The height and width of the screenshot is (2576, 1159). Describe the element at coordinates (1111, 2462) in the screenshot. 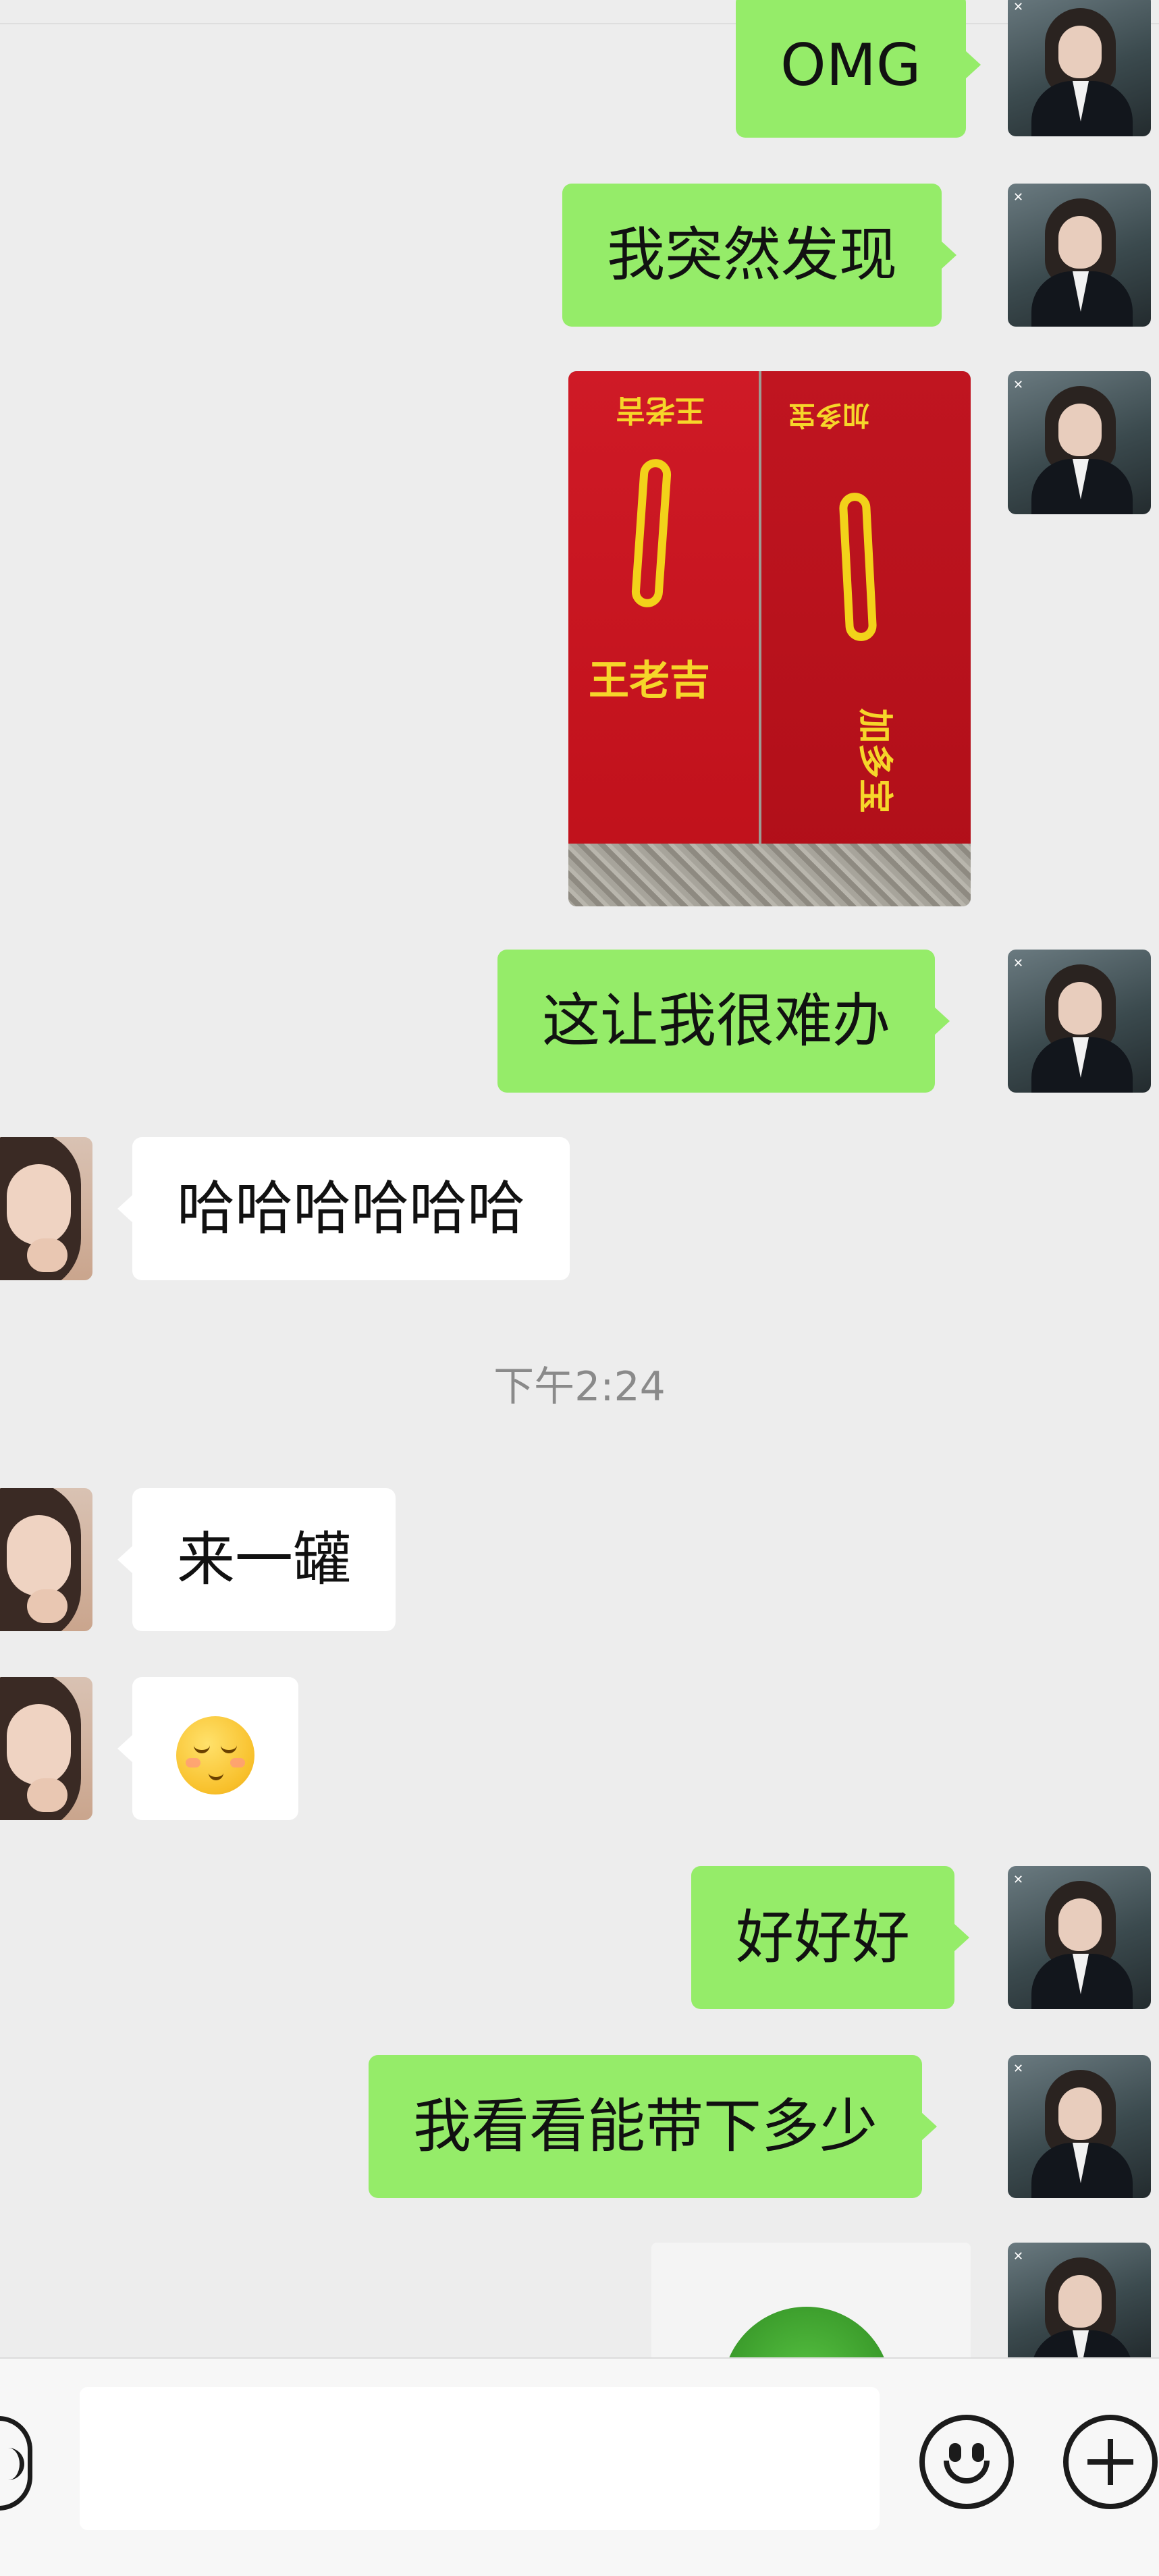

I see `plus-icon` at that location.